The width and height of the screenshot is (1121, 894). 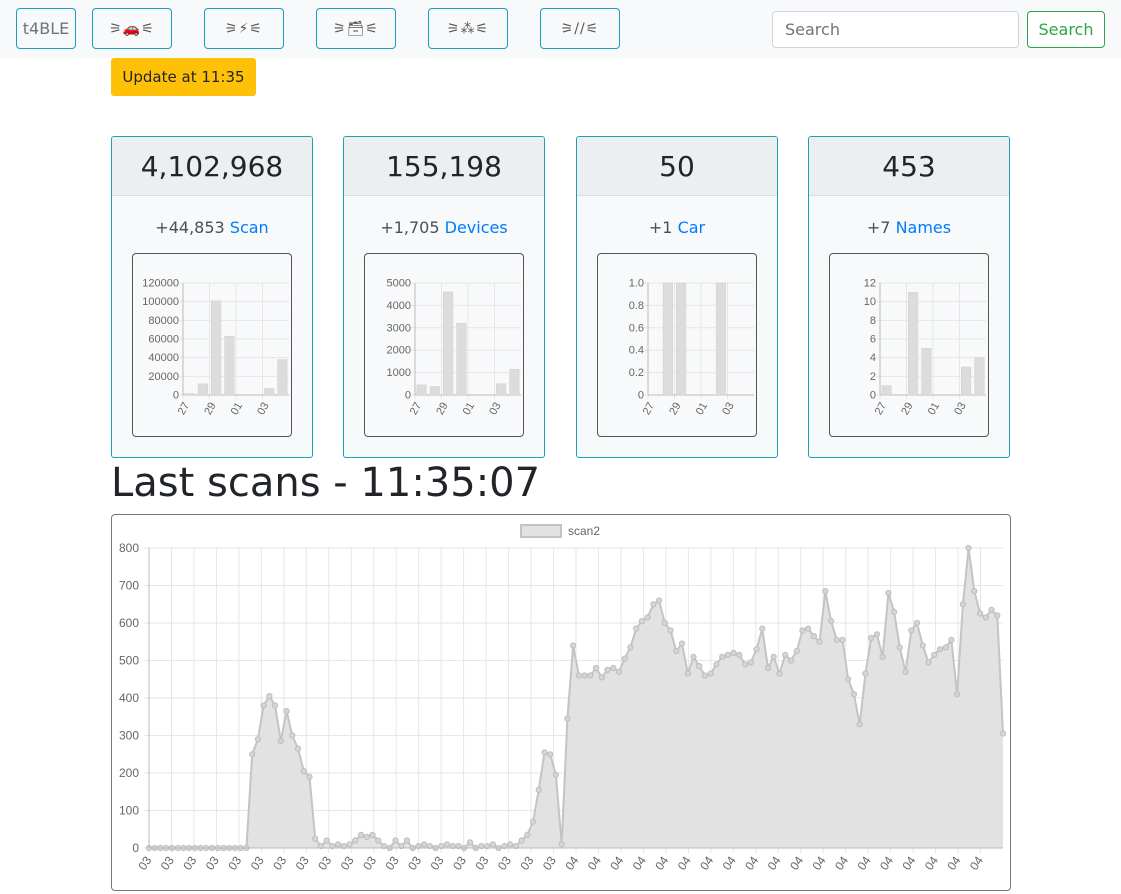 I want to click on cabinet-nav-button: ⚞🗃⚟, so click(x=356, y=28).